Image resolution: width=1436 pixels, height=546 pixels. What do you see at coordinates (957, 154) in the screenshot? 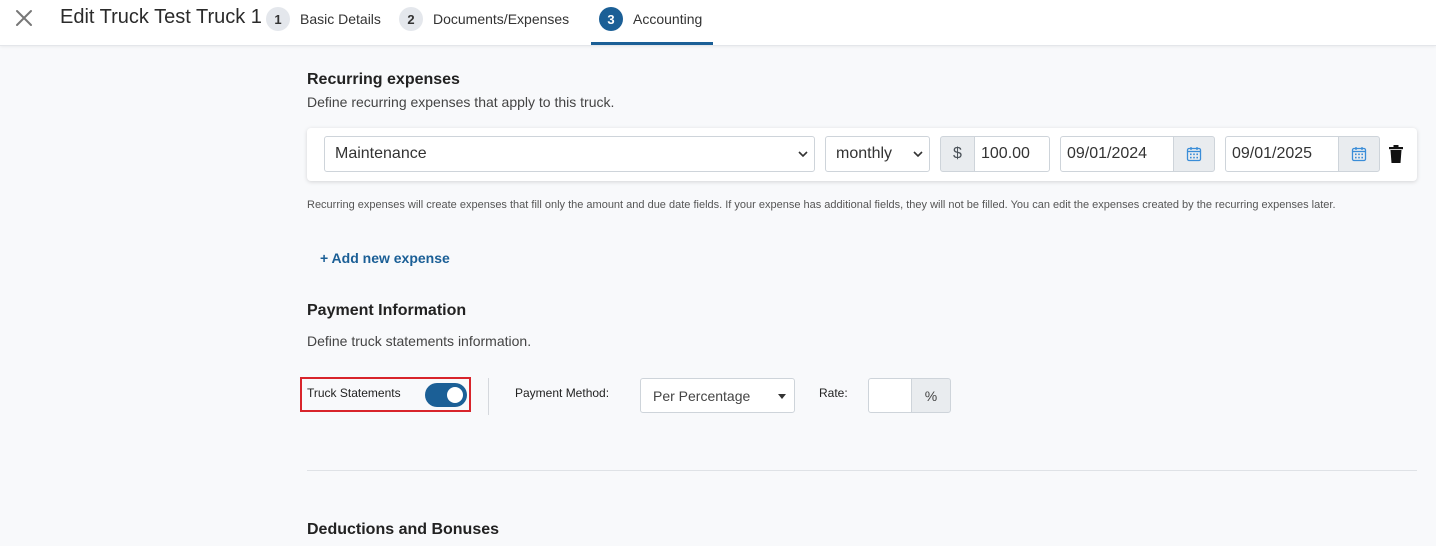
I see `currency-addon: $` at bounding box center [957, 154].